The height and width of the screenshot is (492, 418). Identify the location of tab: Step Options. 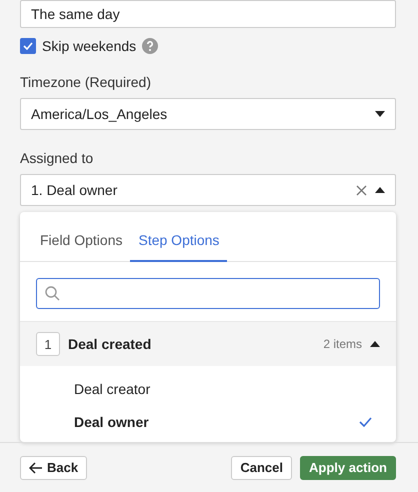
(179, 237).